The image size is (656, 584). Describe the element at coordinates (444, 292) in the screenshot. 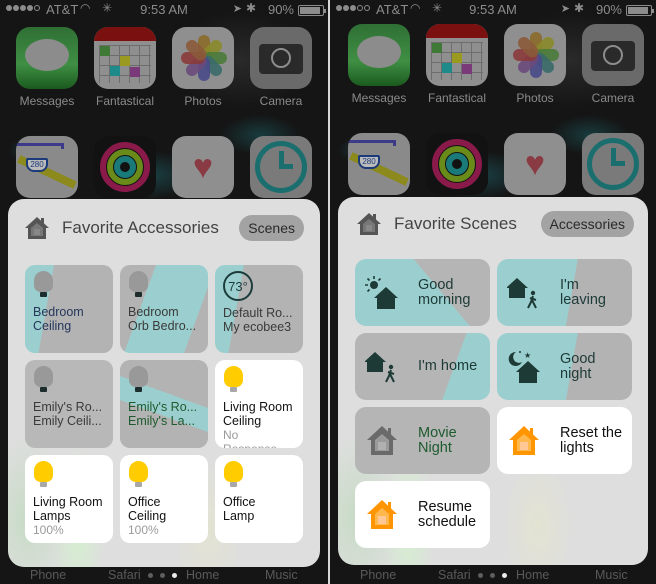

I see `scene-name: Good morning` at that location.